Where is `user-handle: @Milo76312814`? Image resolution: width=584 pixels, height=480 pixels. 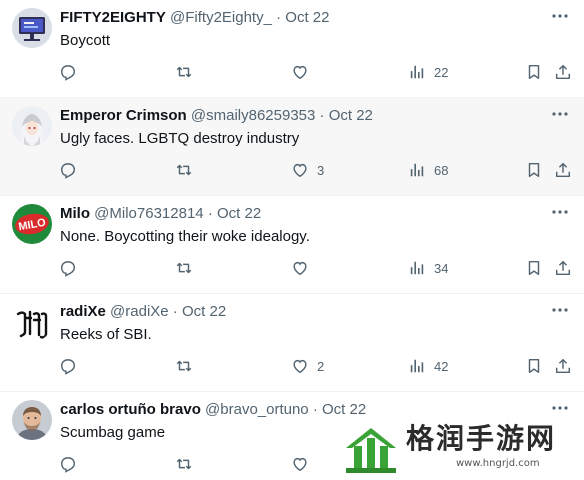 user-handle: @Milo76312814 is located at coordinates (148, 213).